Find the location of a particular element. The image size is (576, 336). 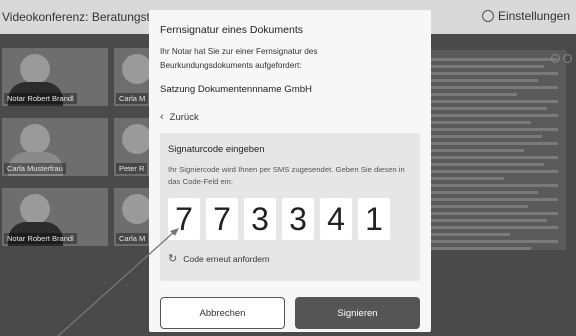

dialog-title: Fernsignatur eines Dokuments is located at coordinates (231, 30).